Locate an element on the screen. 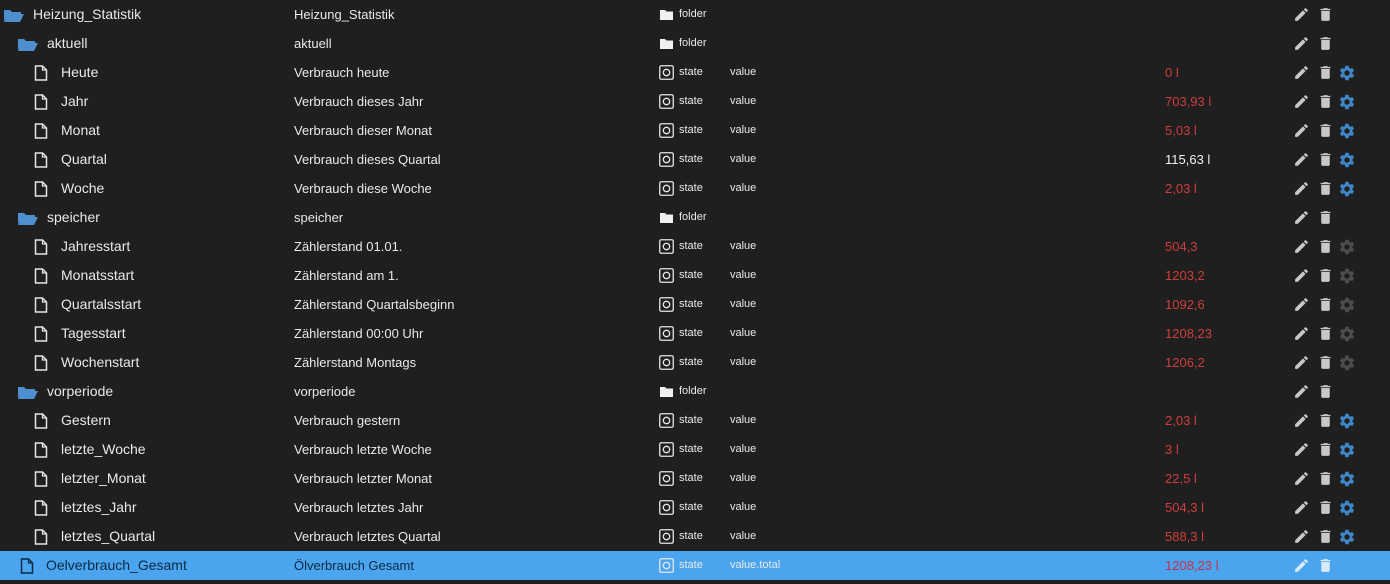  object-description: Verbrauch dieser Monat is located at coordinates (363, 130).